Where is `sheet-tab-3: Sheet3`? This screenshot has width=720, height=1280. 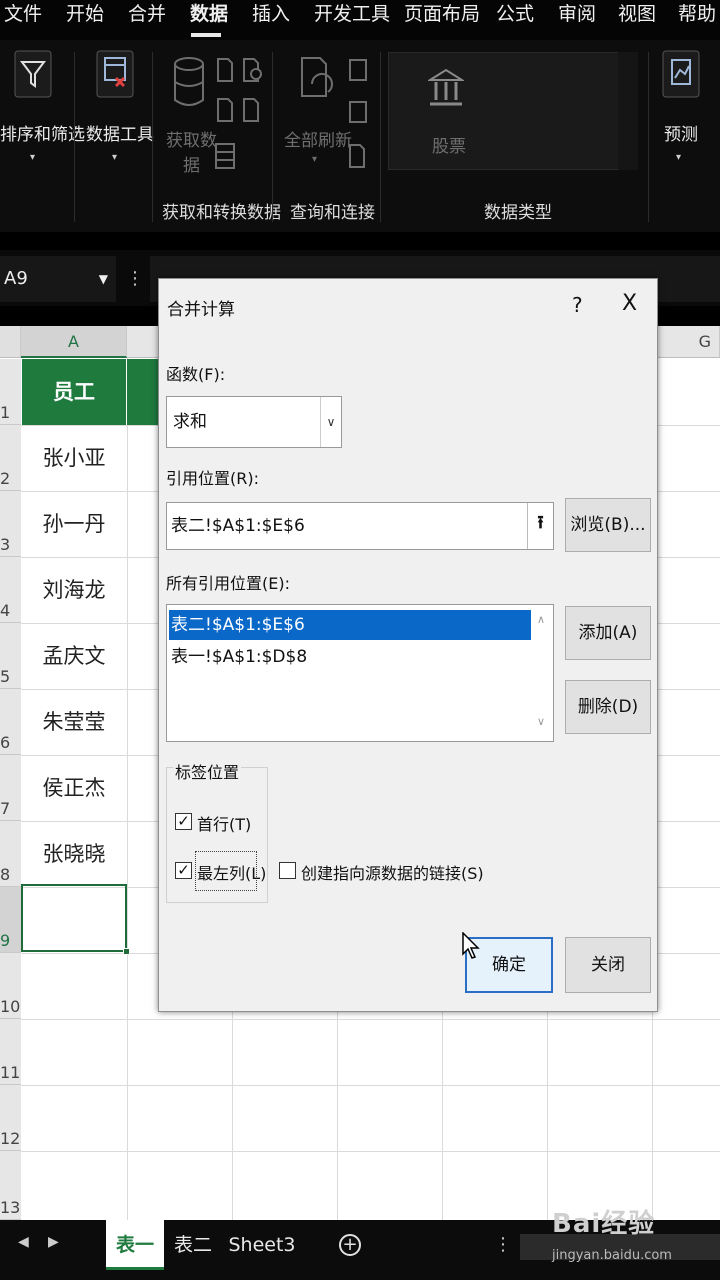
sheet-tab-3: Sheet3 is located at coordinates (262, 1245).